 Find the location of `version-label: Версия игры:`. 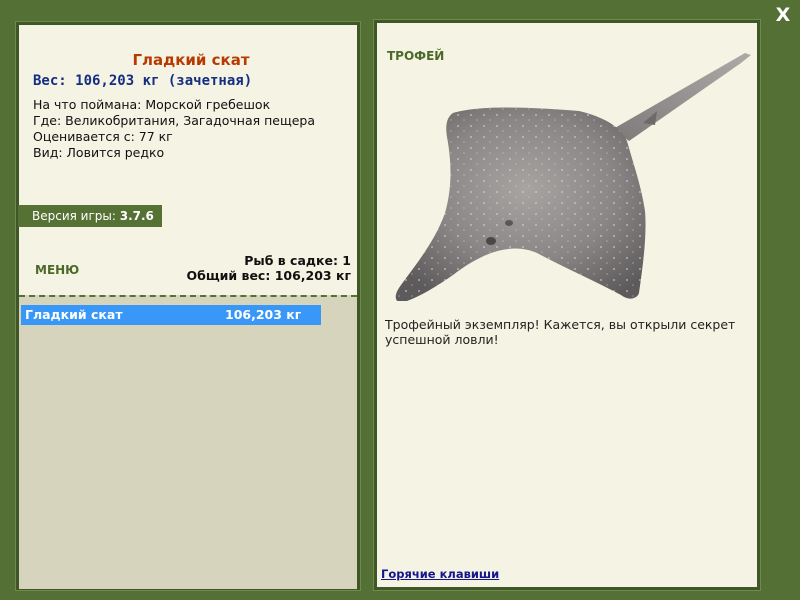

version-label: Версия игры: is located at coordinates (74, 216).